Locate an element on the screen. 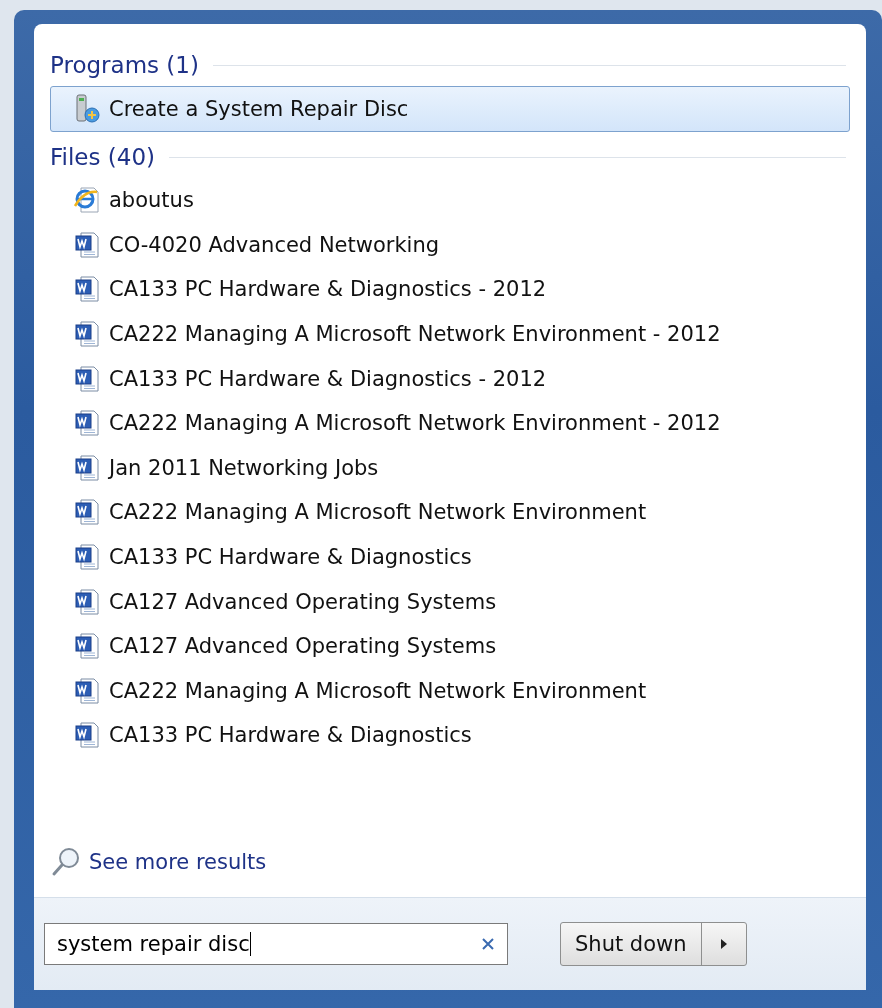  repair-disc-icon is located at coordinates (87, 109).